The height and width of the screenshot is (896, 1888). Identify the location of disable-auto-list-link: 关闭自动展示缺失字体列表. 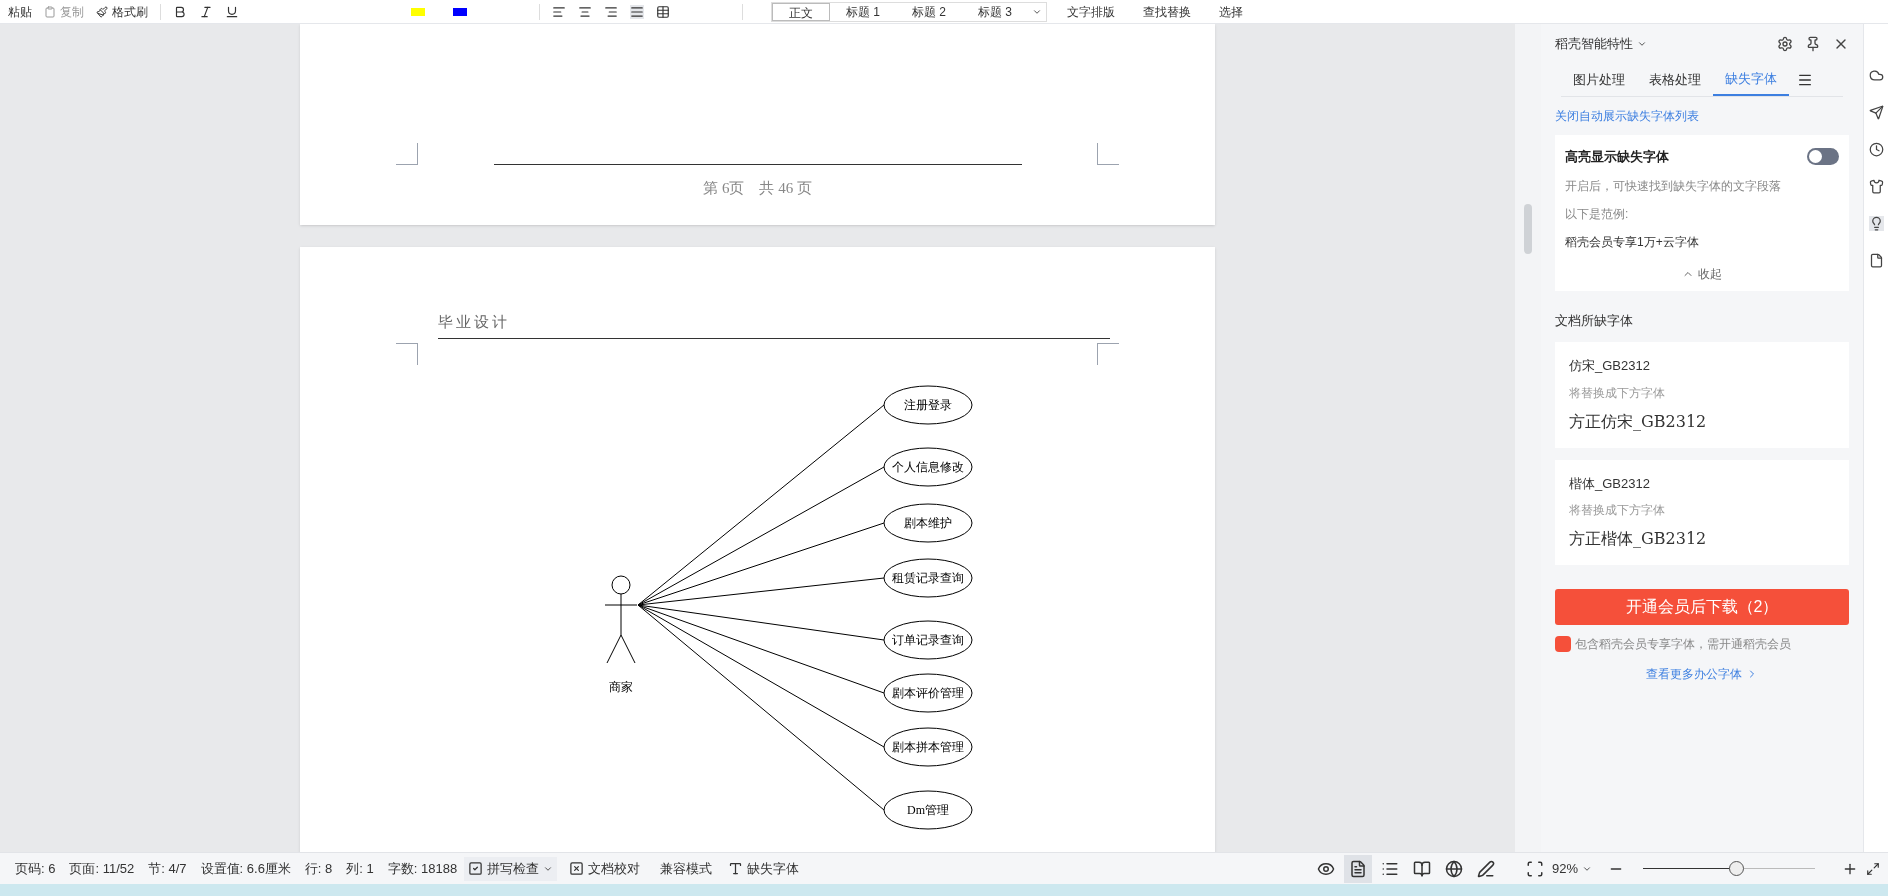
(1702, 116).